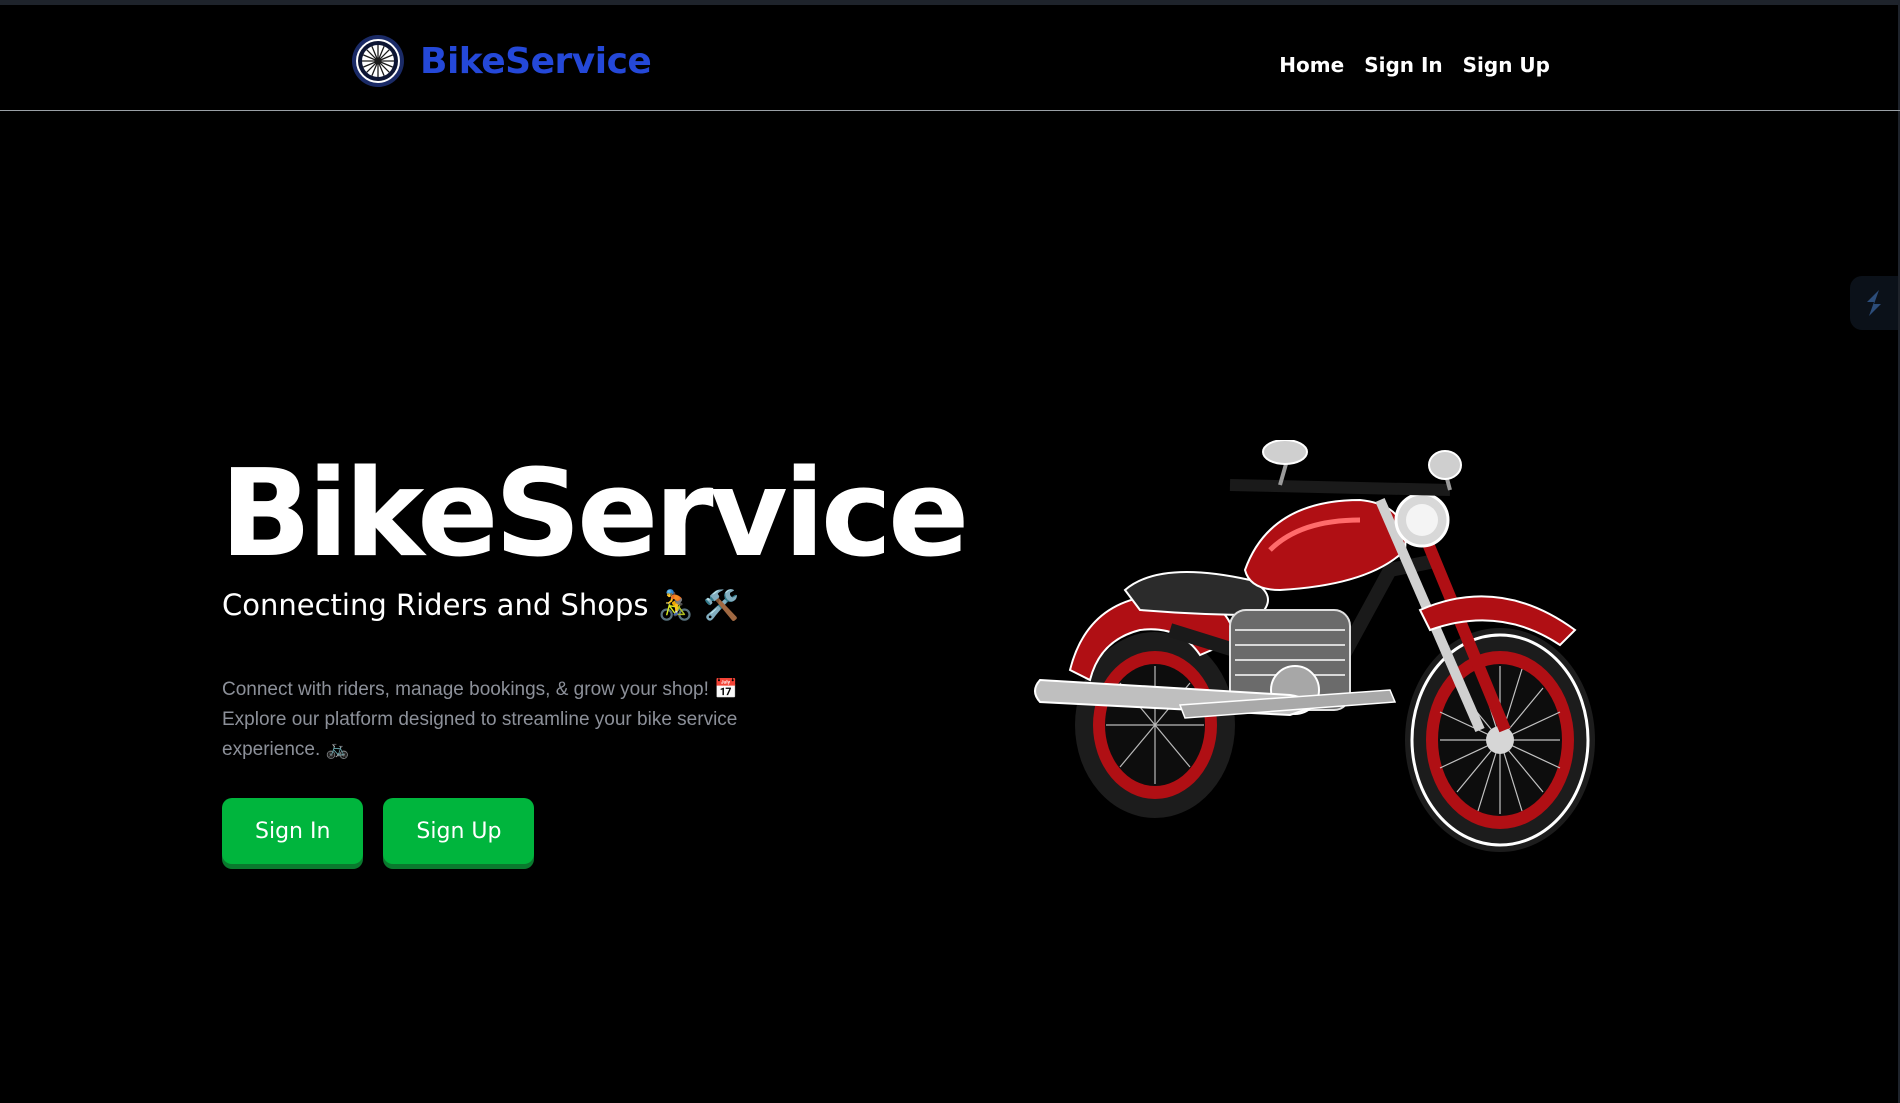 This screenshot has height=1103, width=1900. Describe the element at coordinates (1314, 646) in the screenshot. I see `motorcycle-illustration` at that location.